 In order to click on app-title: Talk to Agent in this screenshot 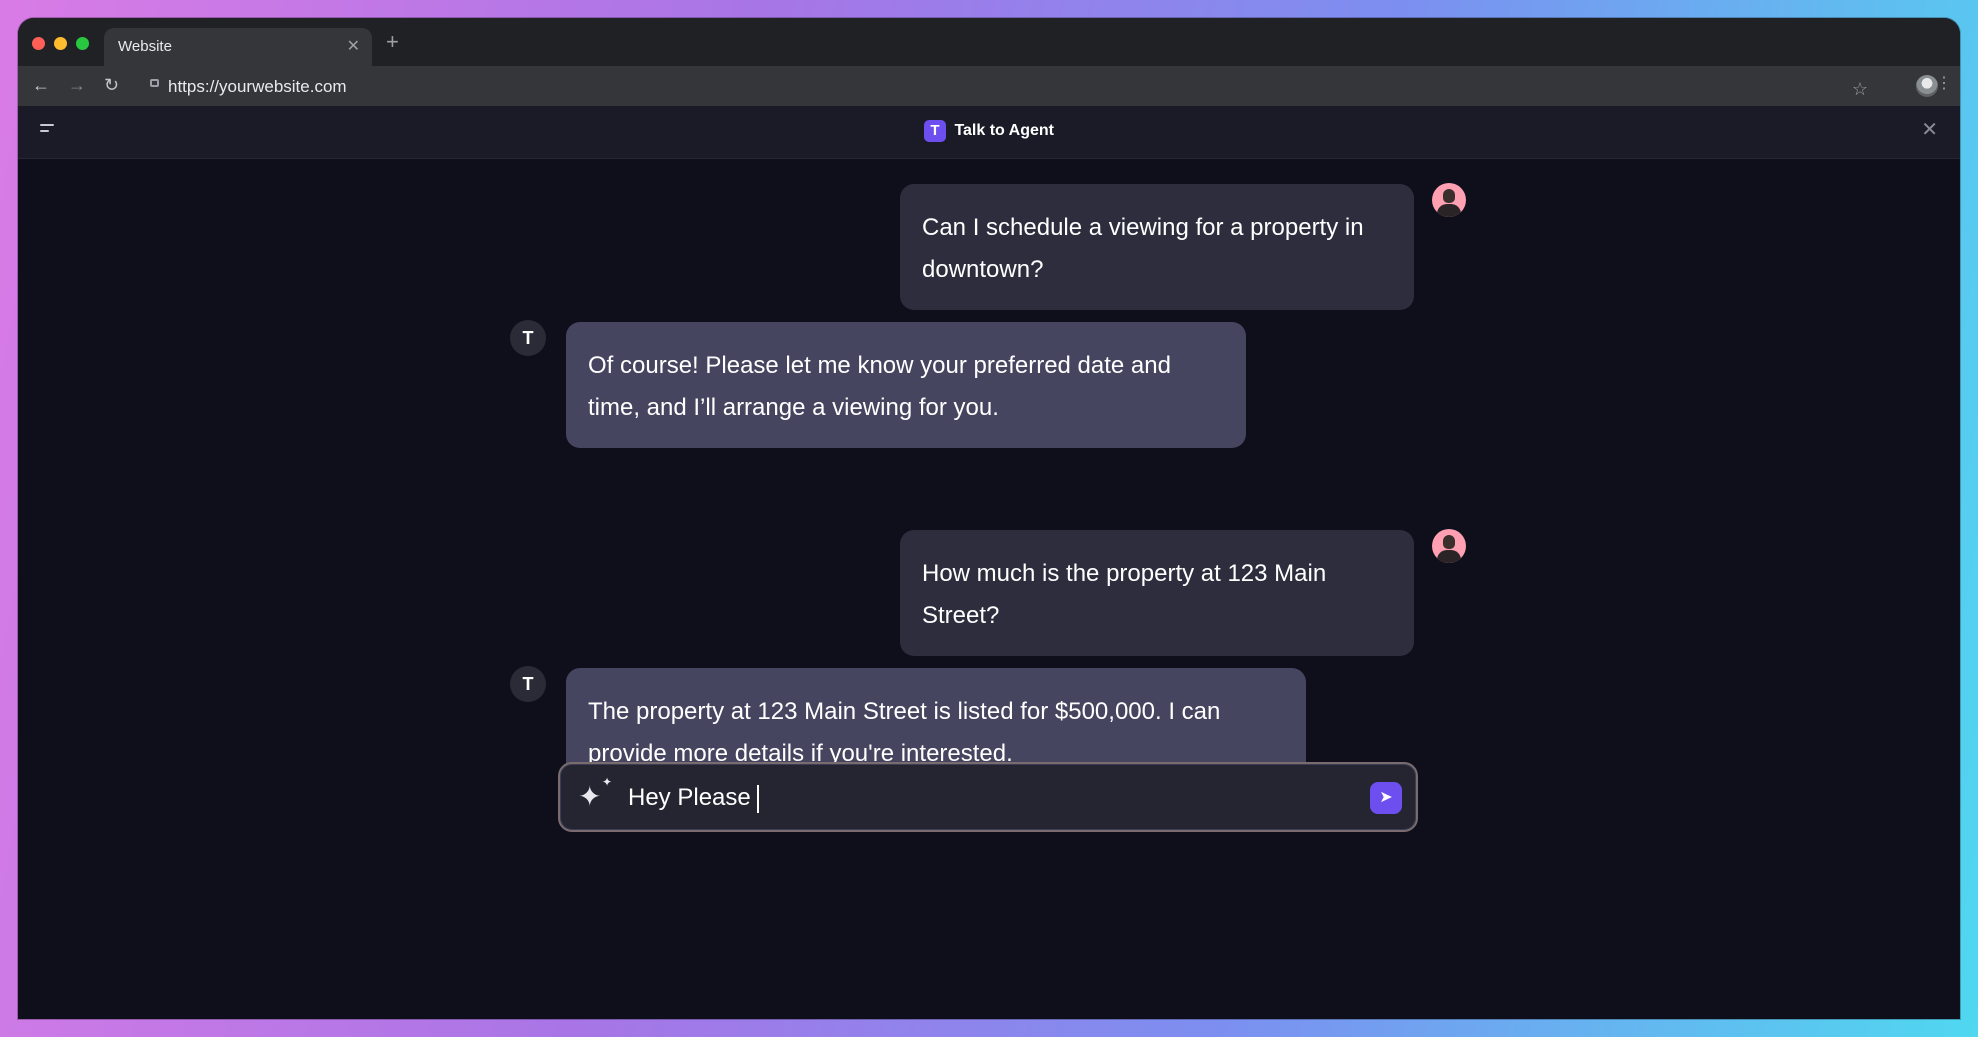, I will do `click(1004, 130)`.